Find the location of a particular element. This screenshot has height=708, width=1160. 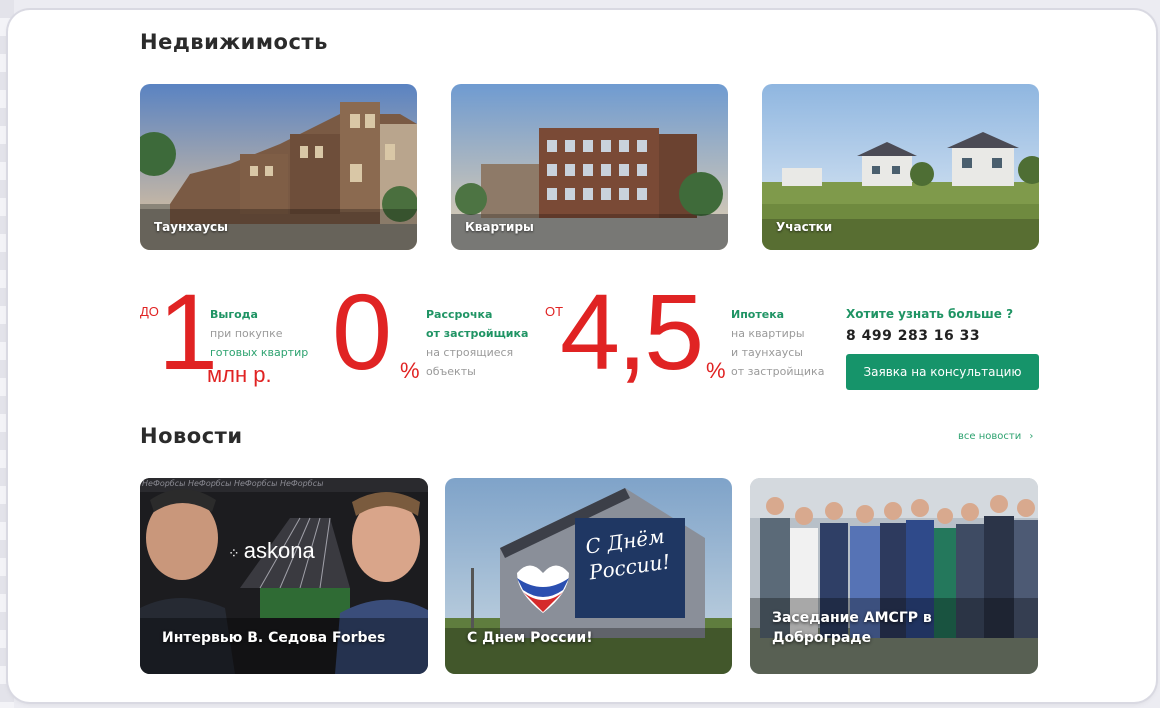

installment-heading: Рассрочка is located at coordinates (459, 314).